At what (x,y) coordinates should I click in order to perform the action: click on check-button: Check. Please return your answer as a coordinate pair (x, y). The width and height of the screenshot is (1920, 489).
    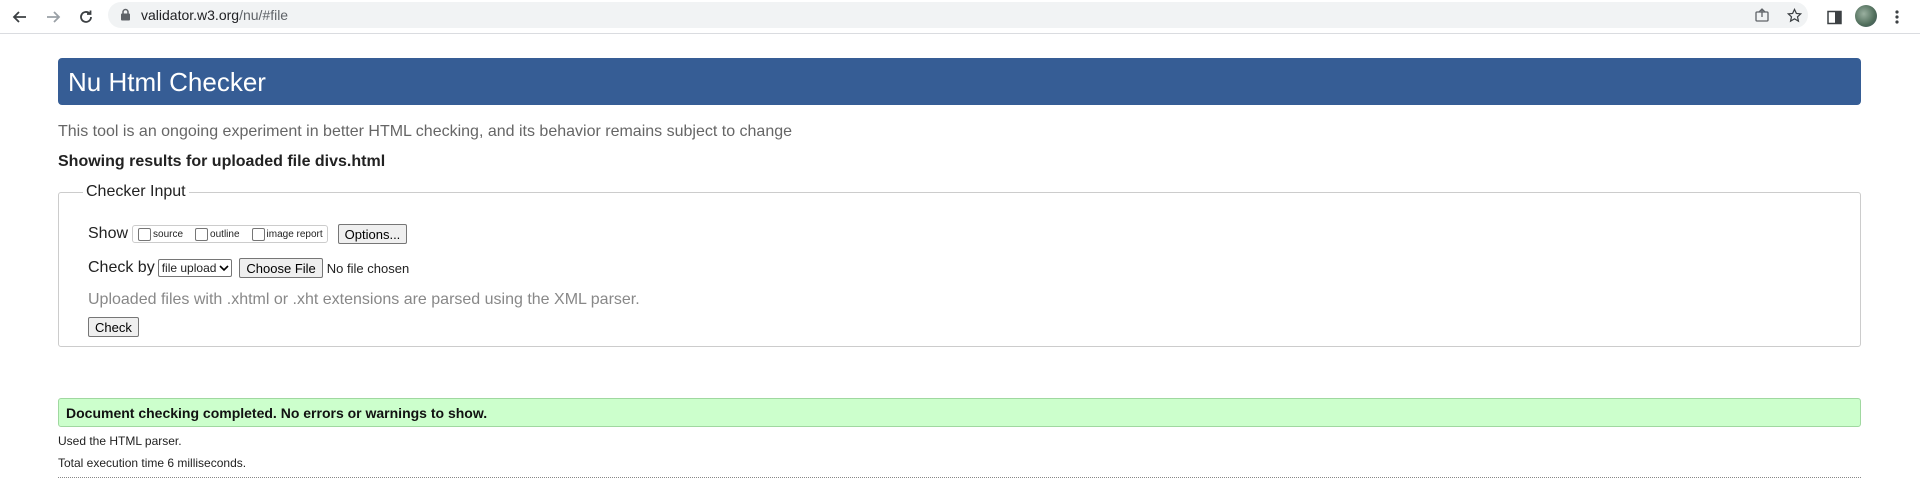
    Looking at the image, I should click on (113, 327).